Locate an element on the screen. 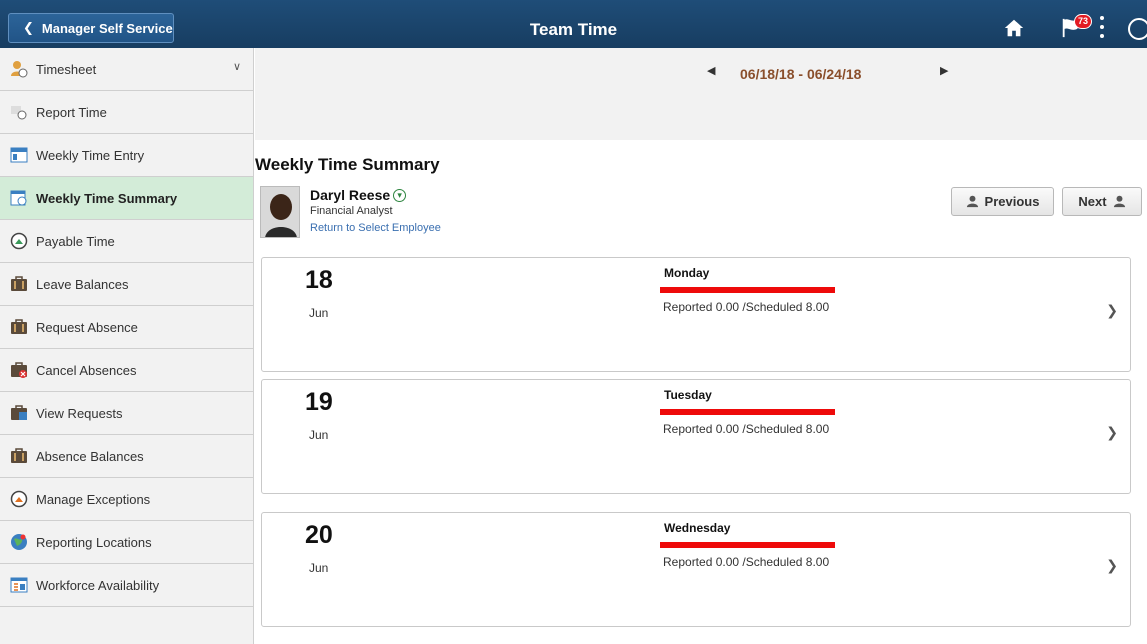  report-time-icon is located at coordinates (19, 112).